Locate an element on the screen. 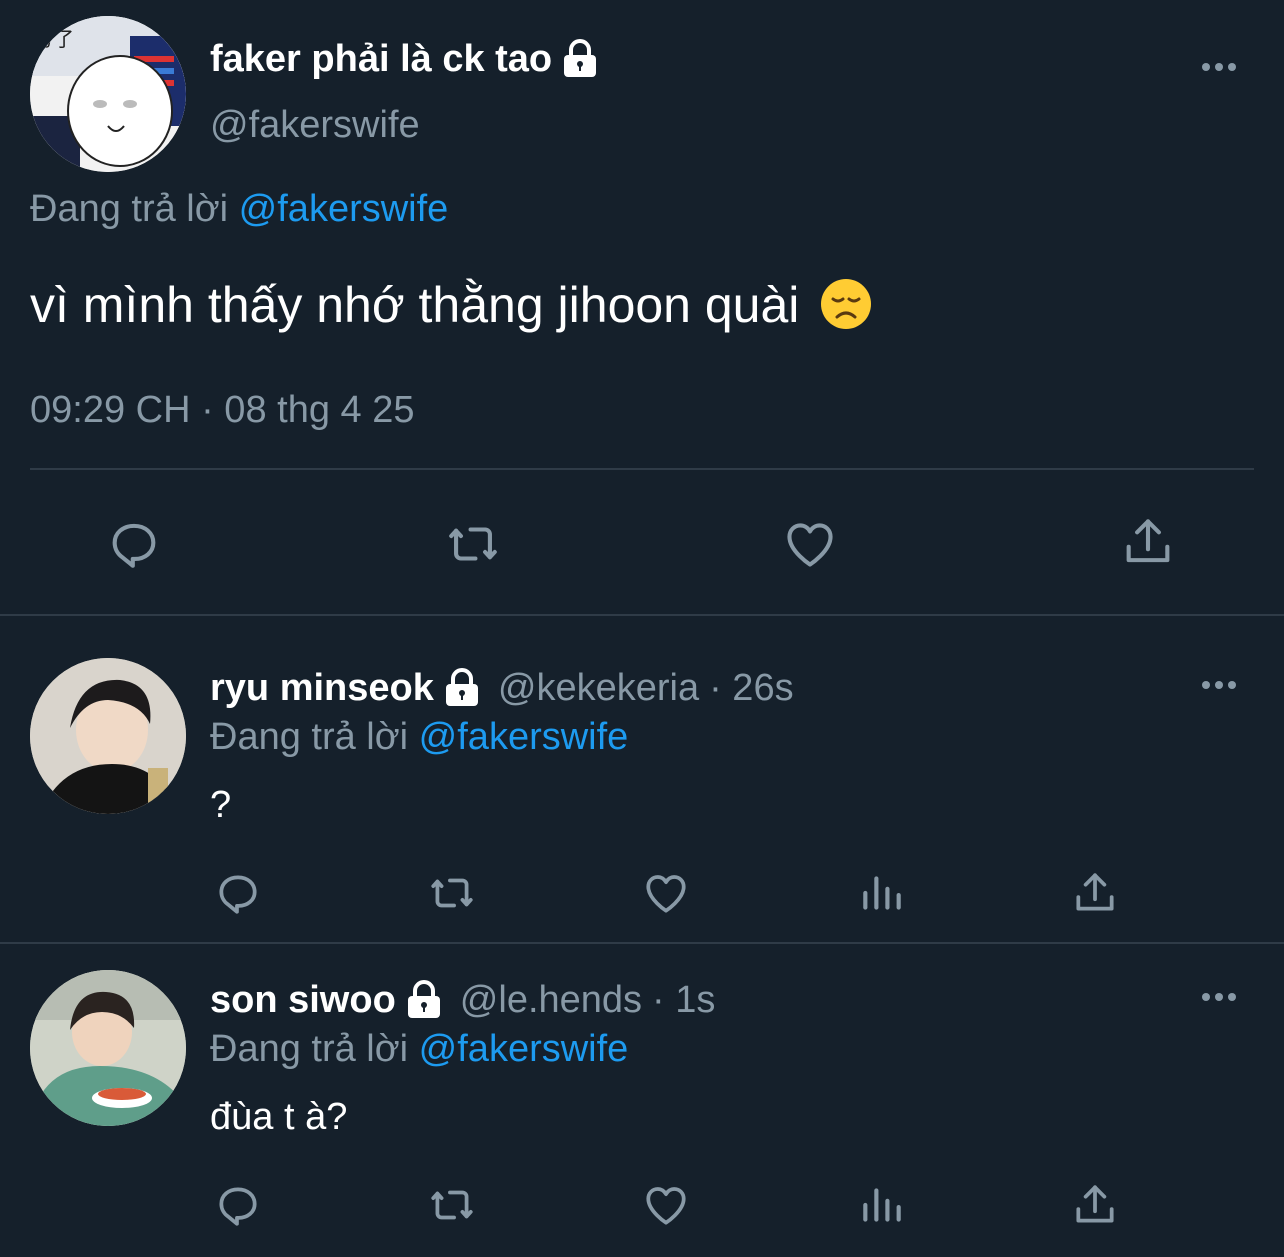  reply-1-like-button is located at coordinates (666, 893).